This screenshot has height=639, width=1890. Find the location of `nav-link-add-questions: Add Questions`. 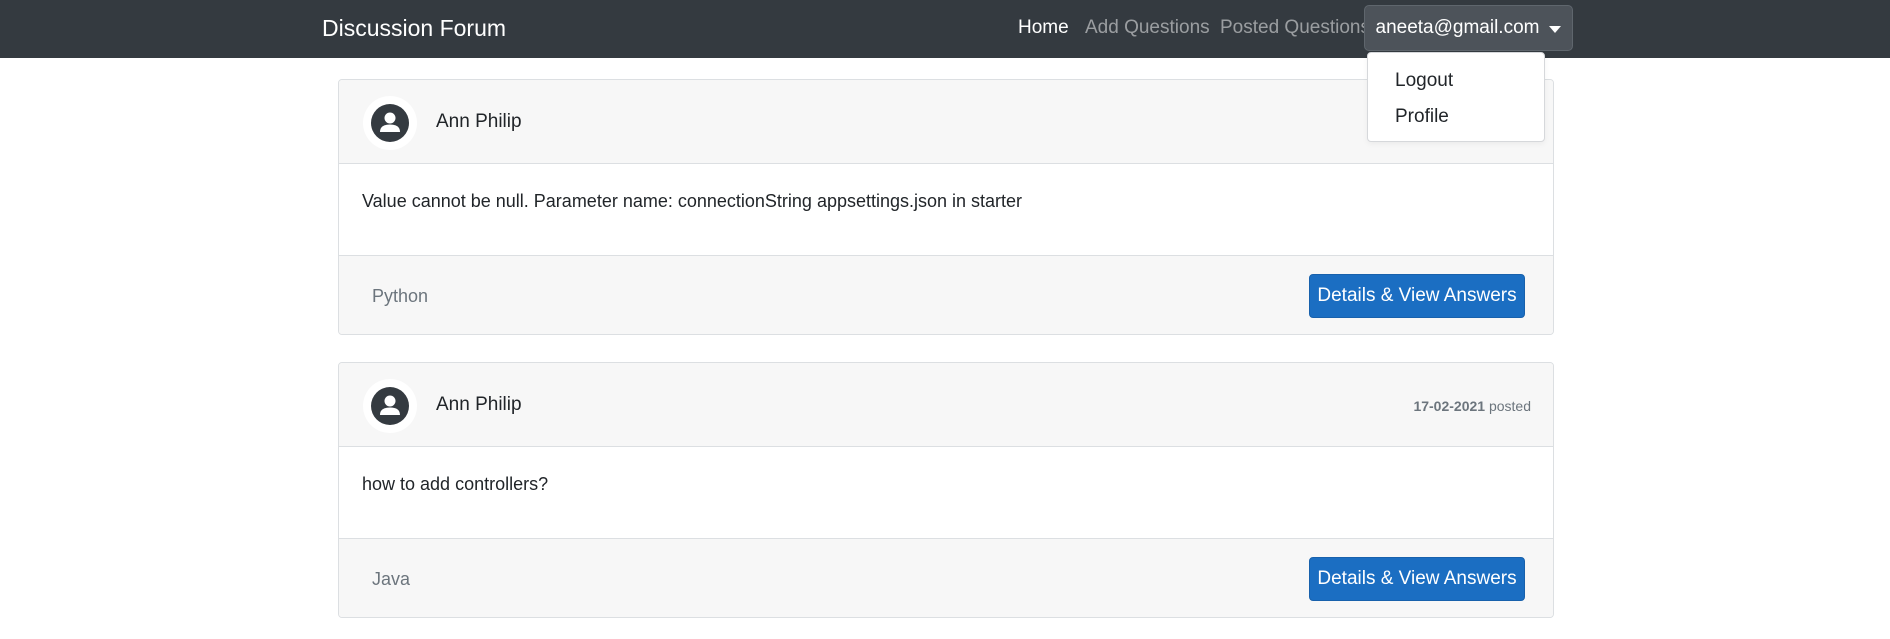

nav-link-add-questions: Add Questions is located at coordinates (1147, 28).